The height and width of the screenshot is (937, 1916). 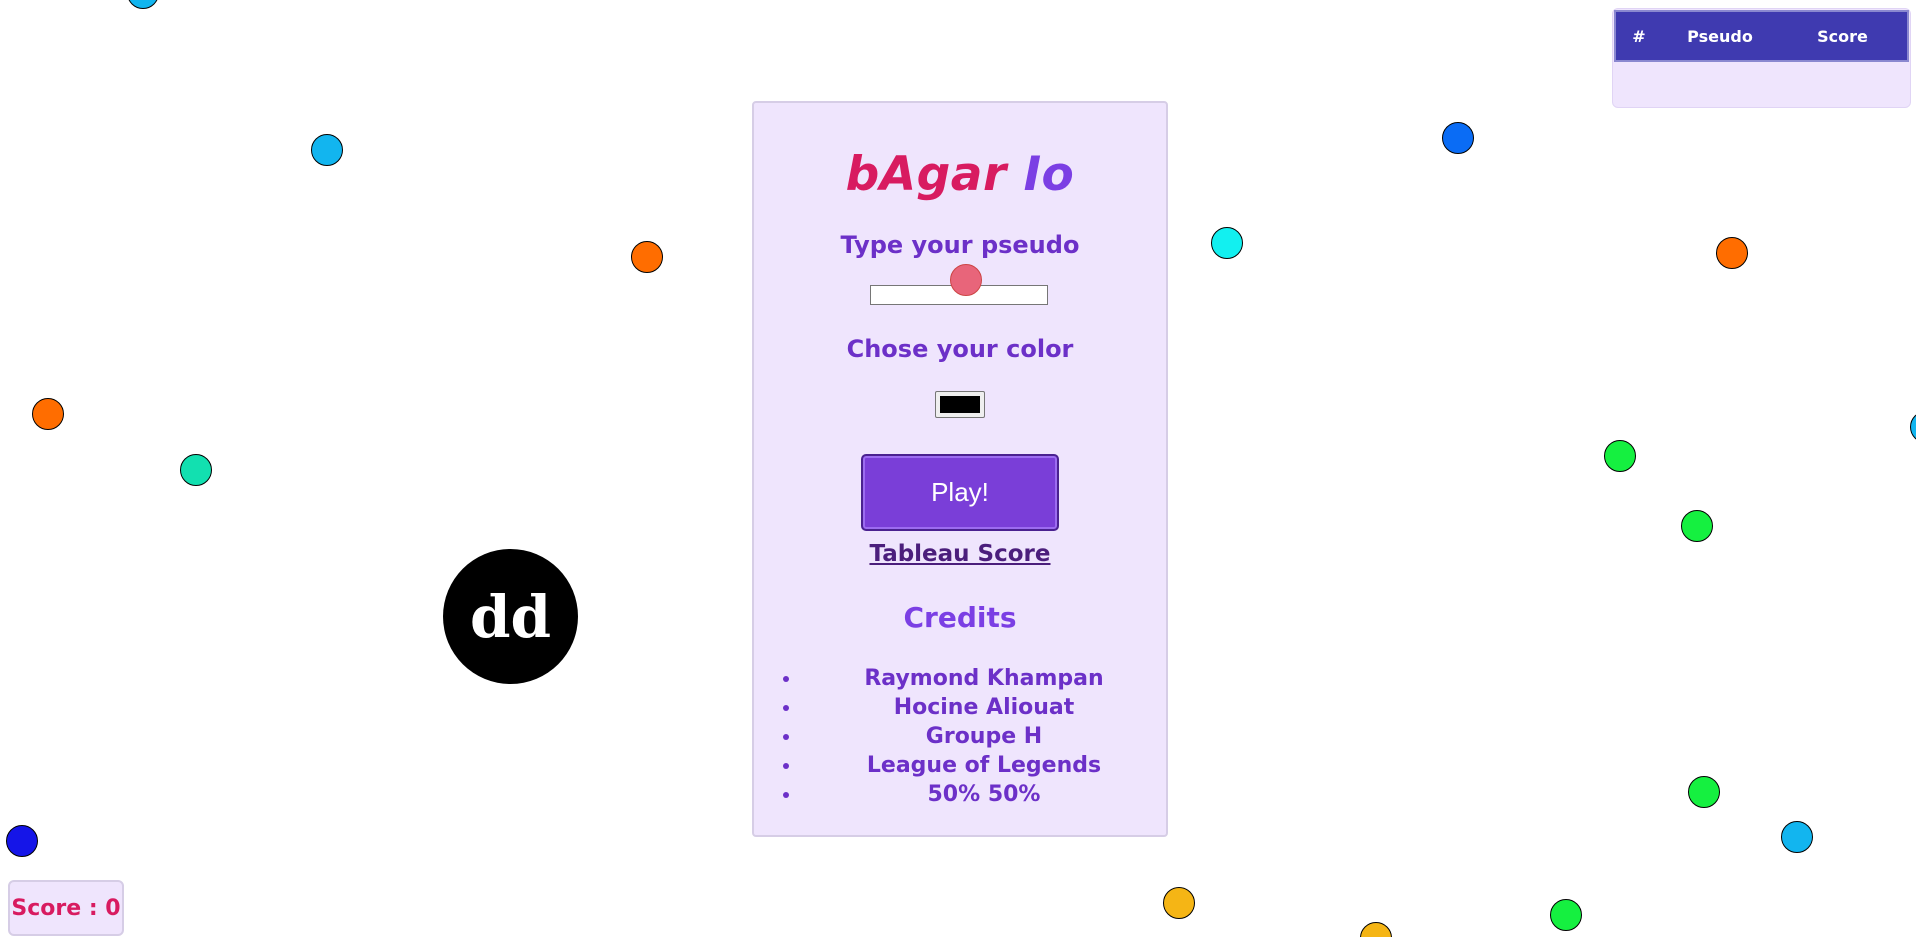 What do you see at coordinates (960, 245) in the screenshot?
I see `pseudo-label: Type your pseudo` at bounding box center [960, 245].